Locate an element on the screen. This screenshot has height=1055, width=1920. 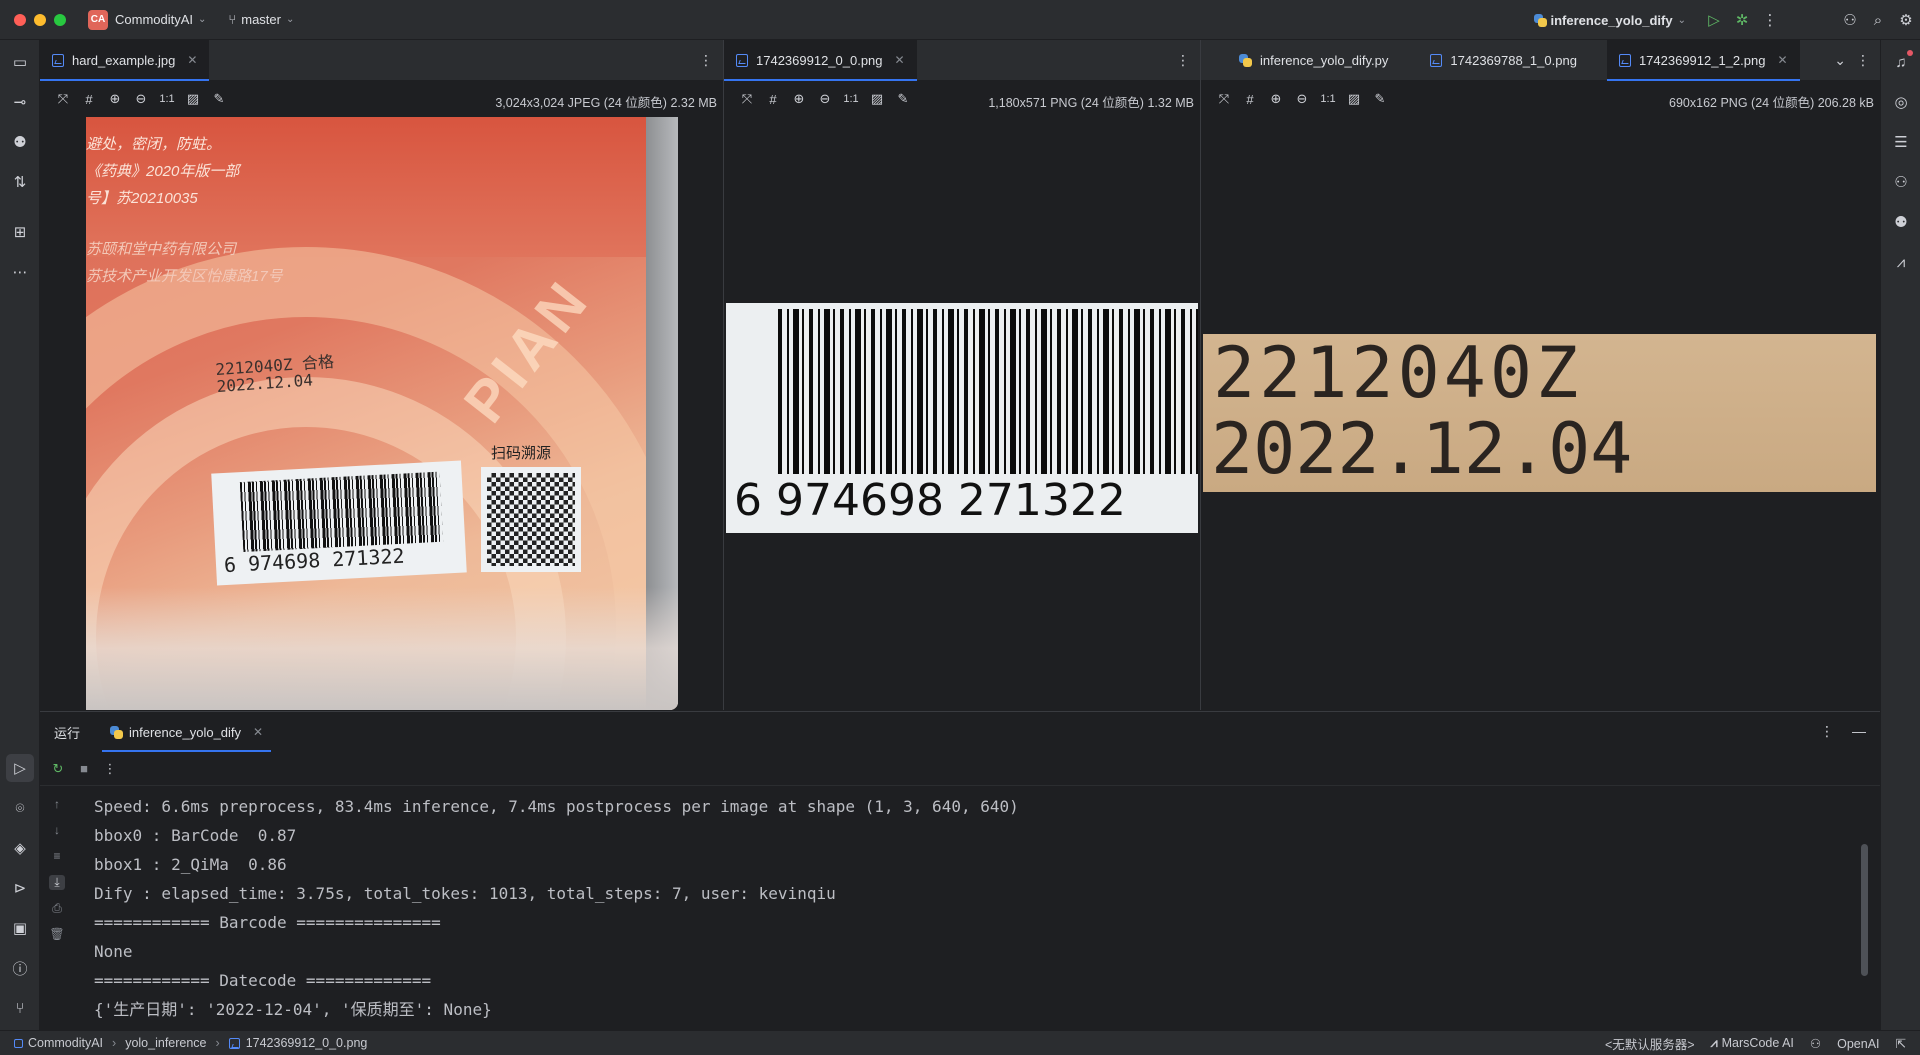
branch-name: master is located at coordinates (261, 19).